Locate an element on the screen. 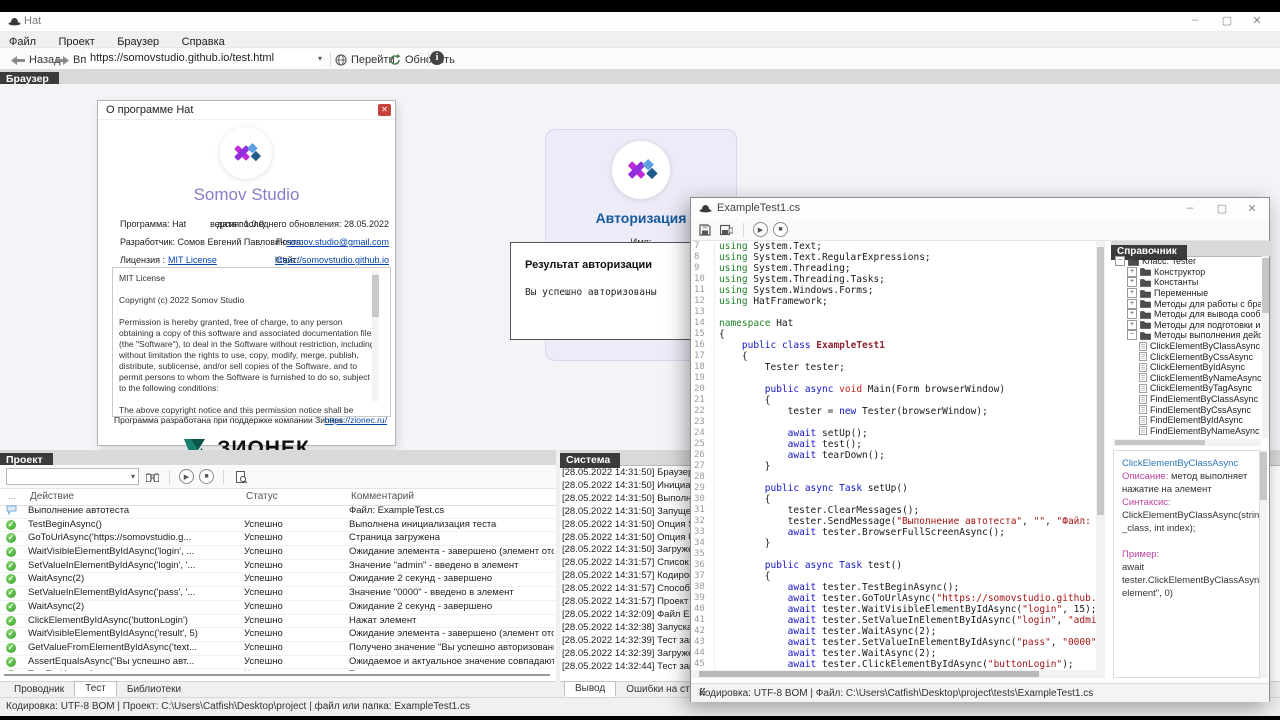 This screenshot has width=1280, height=720. run-test-button: ▶ is located at coordinates (186, 476).